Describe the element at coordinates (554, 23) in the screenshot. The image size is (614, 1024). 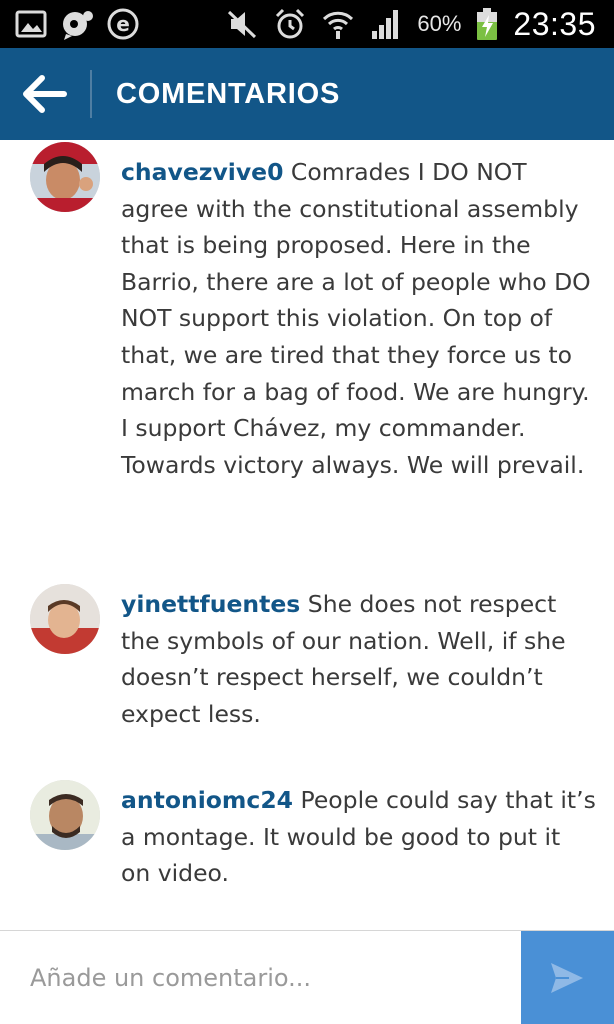
I see `clock: 23:35` at that location.